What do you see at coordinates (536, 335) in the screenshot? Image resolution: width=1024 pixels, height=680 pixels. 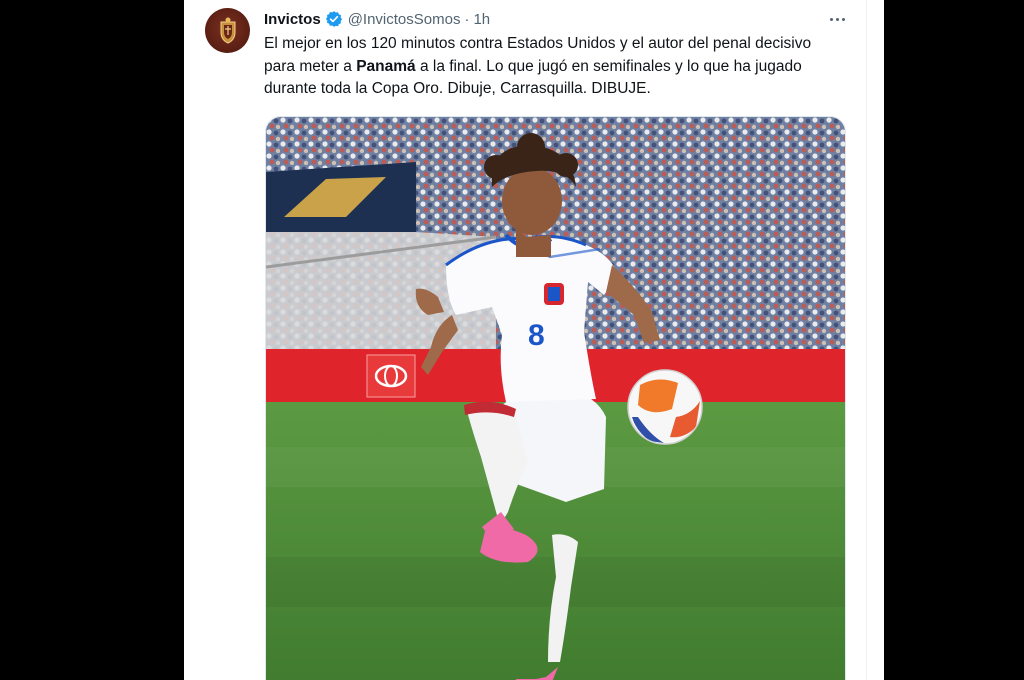 I see `jersey-number: 8` at bounding box center [536, 335].